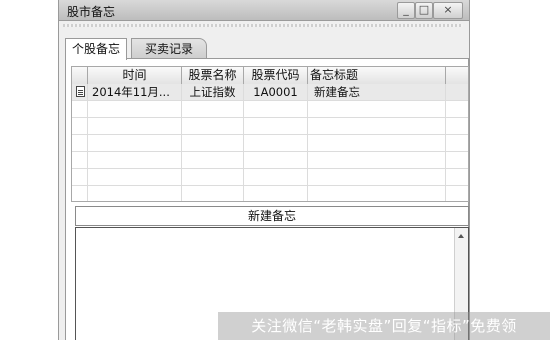 Image resolution: width=550 pixels, height=340 pixels. What do you see at coordinates (91, 12) in the screenshot?
I see `window-title: 股市备忘` at bounding box center [91, 12].